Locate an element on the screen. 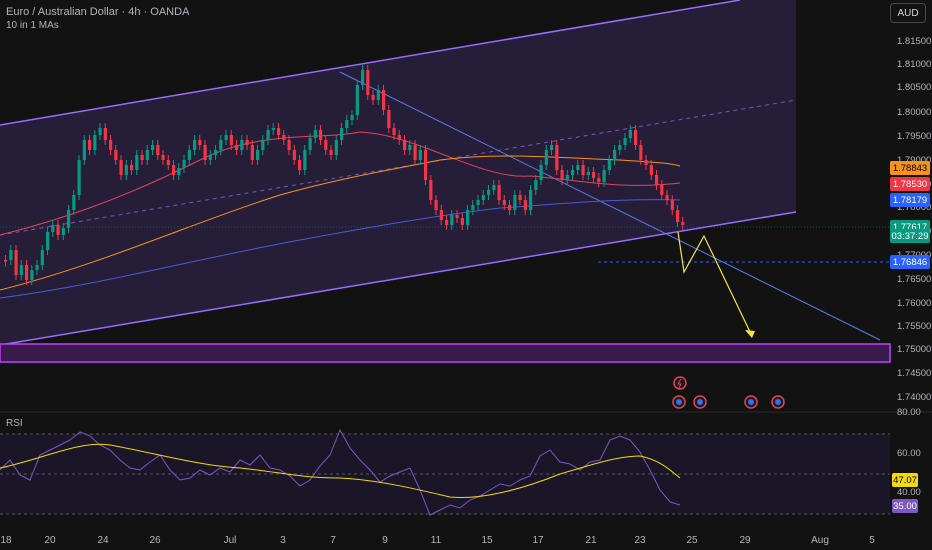 This screenshot has height=550, width=932. price-badge: 1.78530 is located at coordinates (910, 184).